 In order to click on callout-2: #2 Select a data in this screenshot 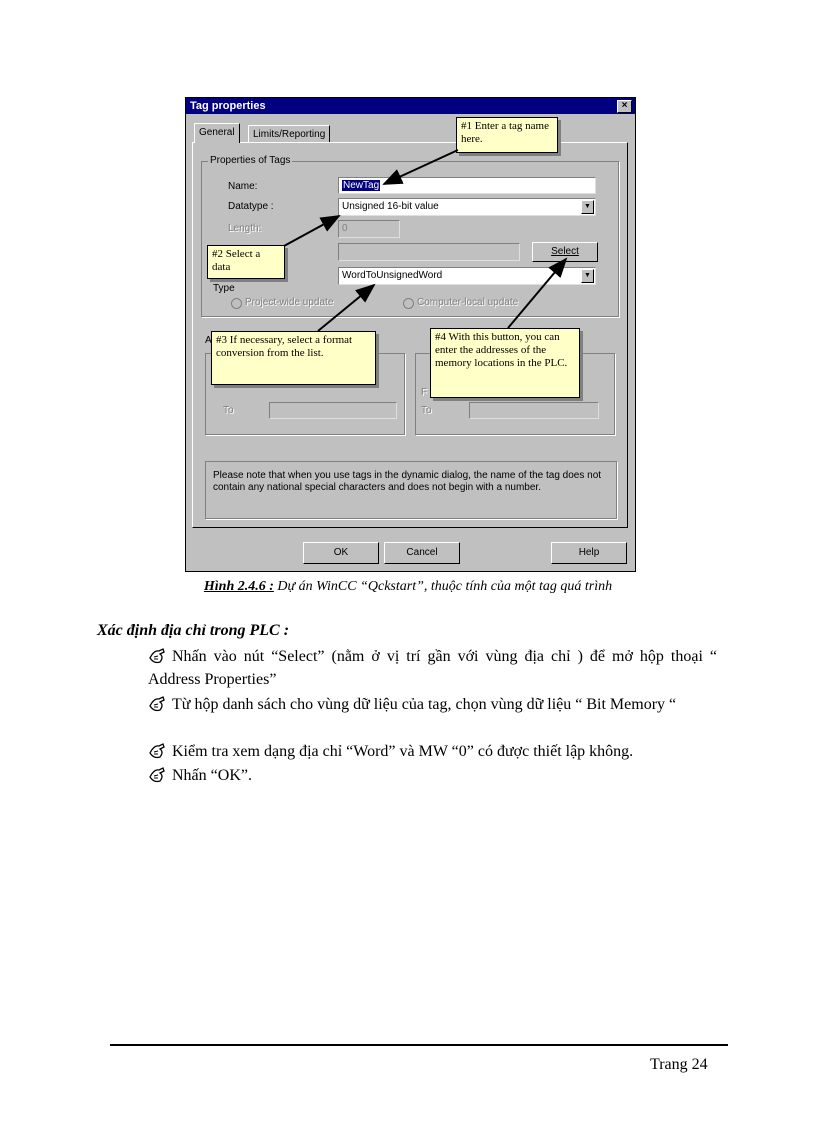, I will do `click(246, 262)`.